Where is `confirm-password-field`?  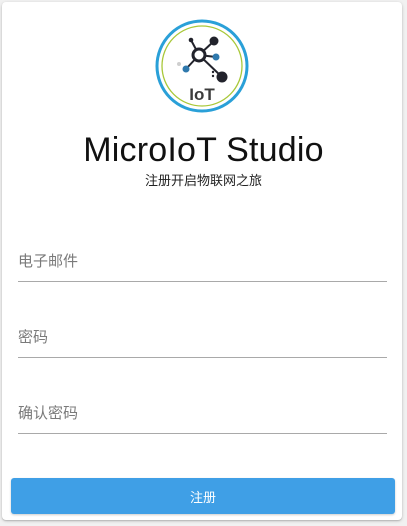 confirm-password-field is located at coordinates (202, 413).